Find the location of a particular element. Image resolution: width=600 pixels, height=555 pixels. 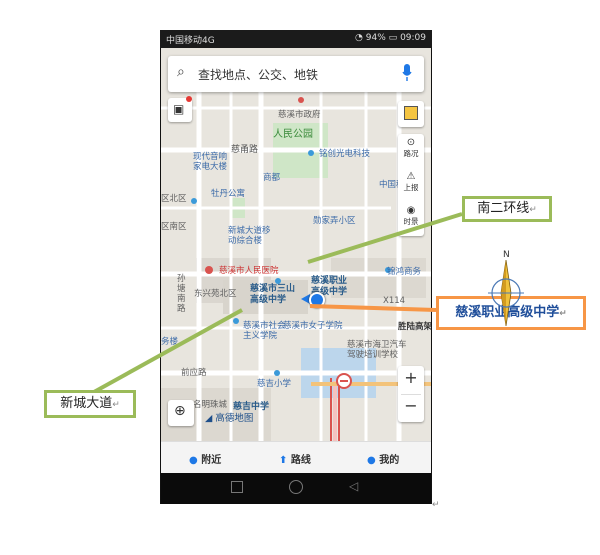

callout-ring-road-text: 南二环线 is located at coordinates (503, 208).